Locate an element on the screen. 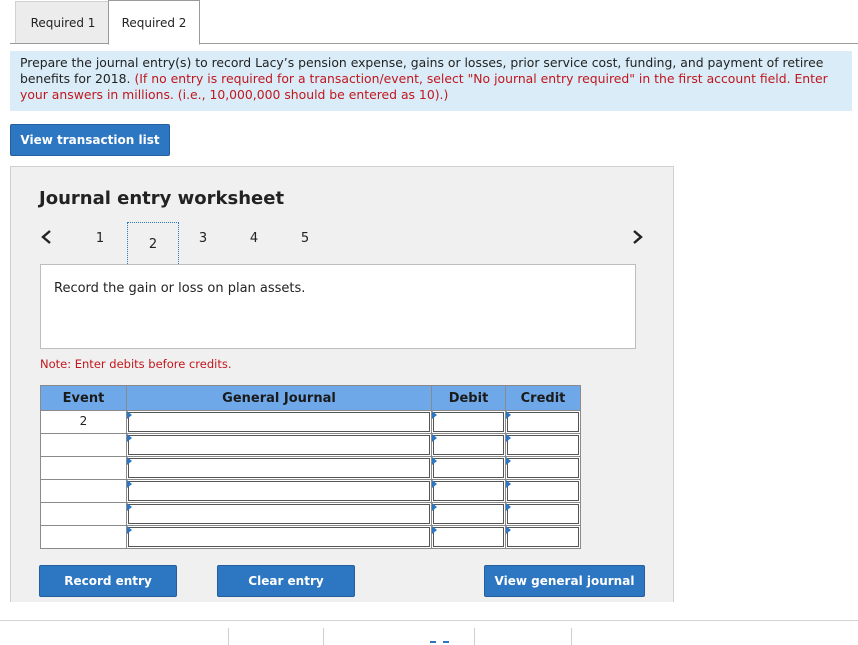 This screenshot has height=645, width=858. clear-entry-button: Clear entry is located at coordinates (286, 581).